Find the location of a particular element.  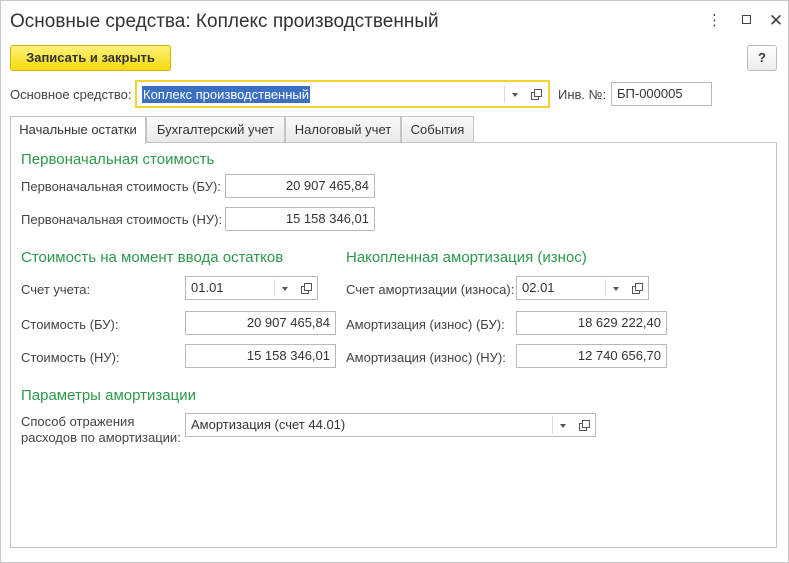

asset-select: Коплекс производственный is located at coordinates (342, 94).